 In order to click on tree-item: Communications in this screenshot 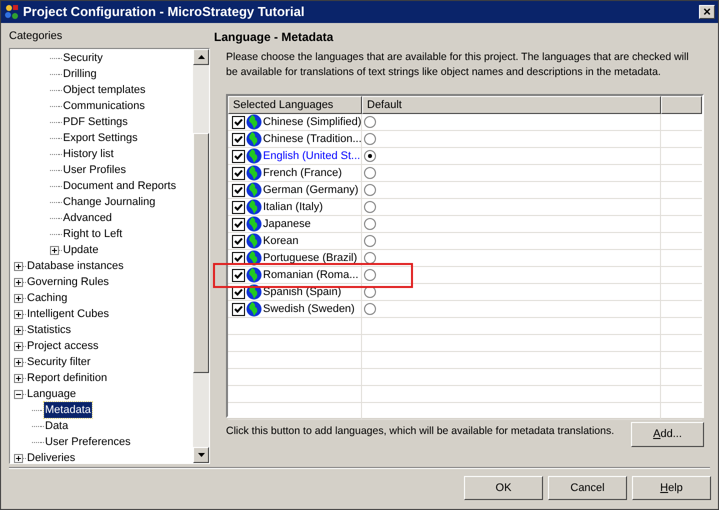, I will do `click(104, 106)`.